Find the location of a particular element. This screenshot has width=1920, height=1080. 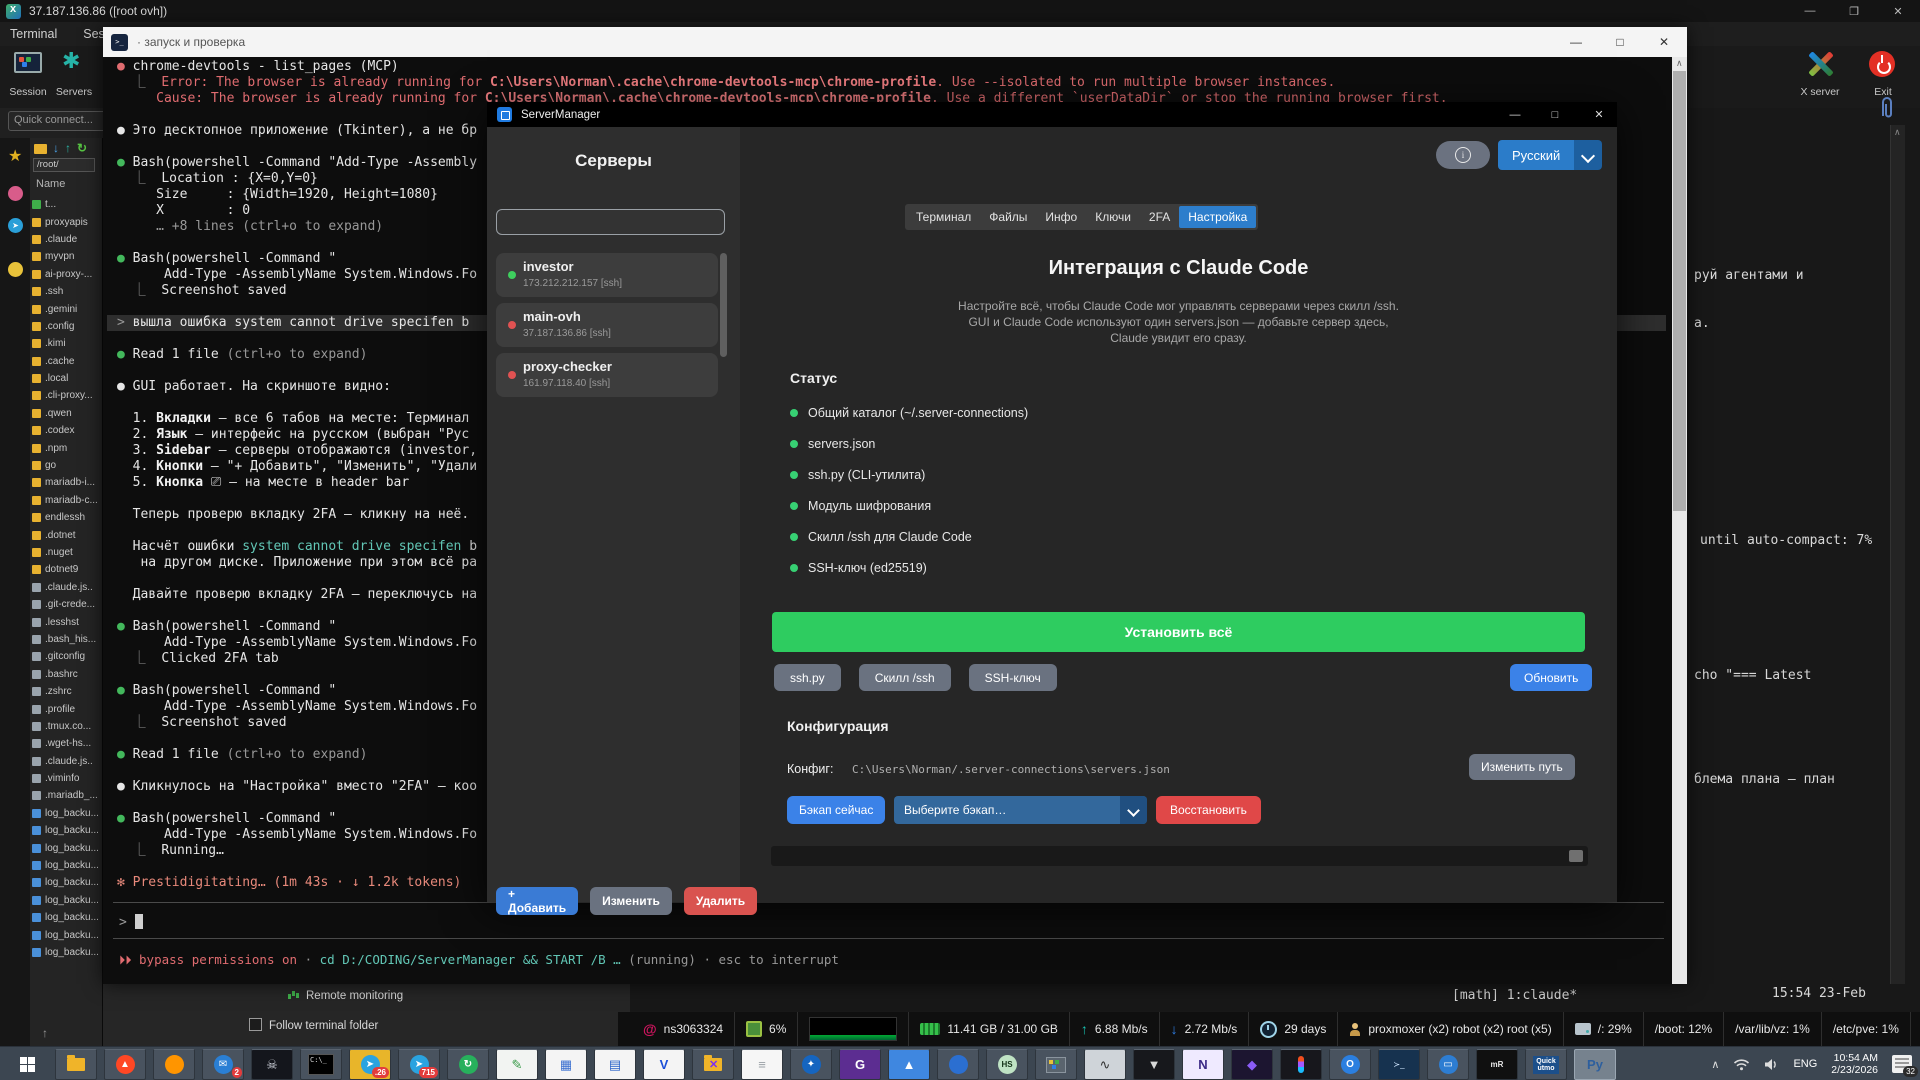

upload-icon: ↑ is located at coordinates (68, 148).